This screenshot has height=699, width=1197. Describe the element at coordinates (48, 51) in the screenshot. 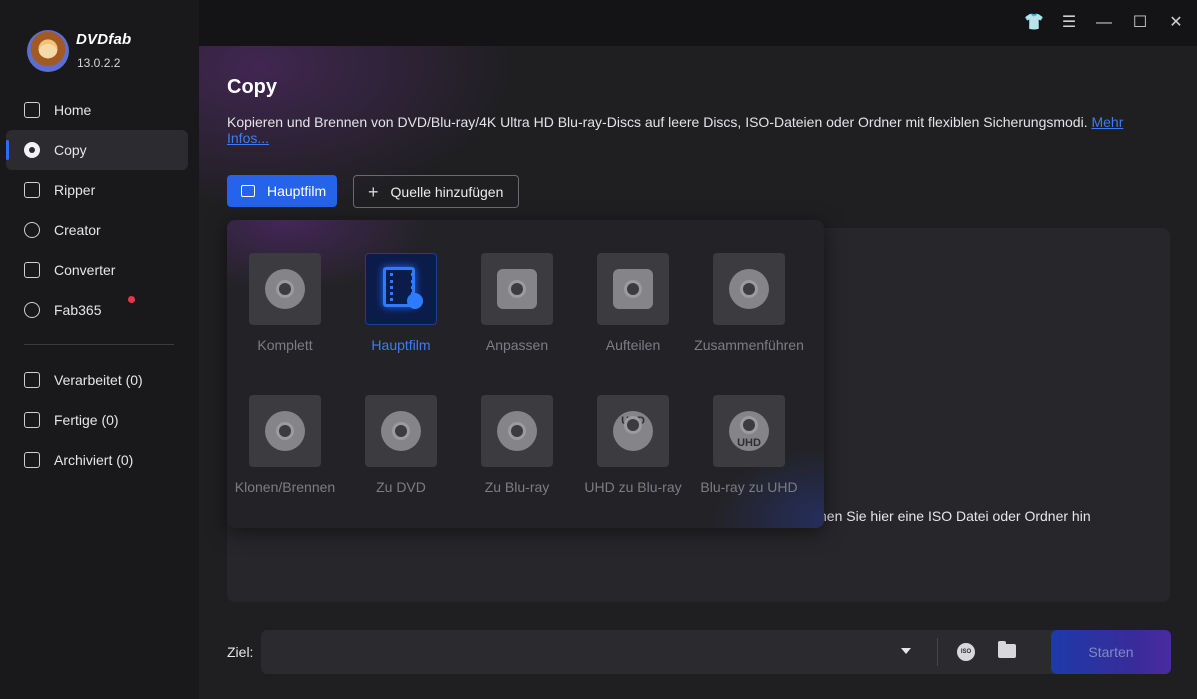

I see `dvdfab-logo-icon` at that location.